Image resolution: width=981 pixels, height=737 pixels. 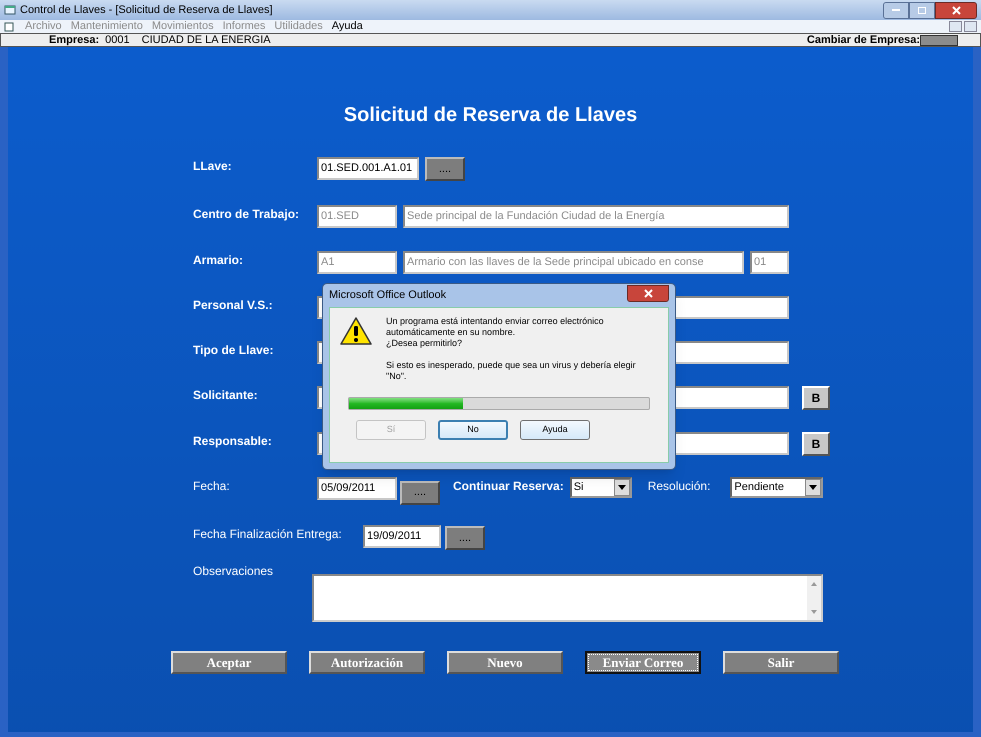 I want to click on action-button: Nuevo, so click(x=505, y=662).